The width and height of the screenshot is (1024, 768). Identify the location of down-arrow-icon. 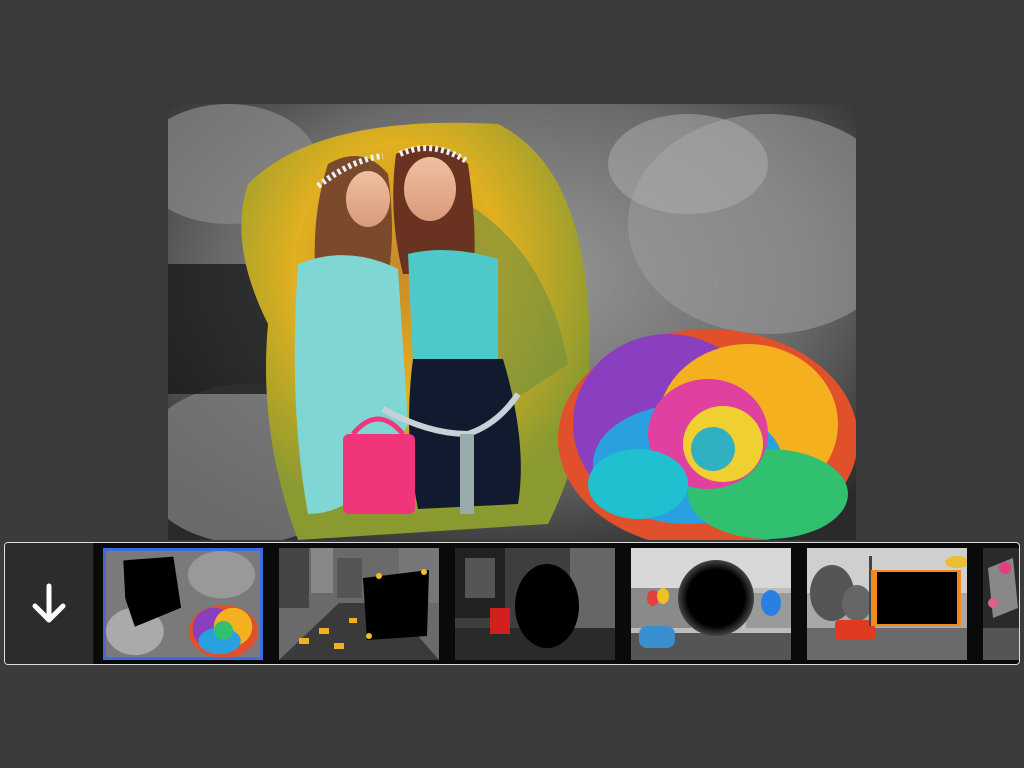
(49, 602).